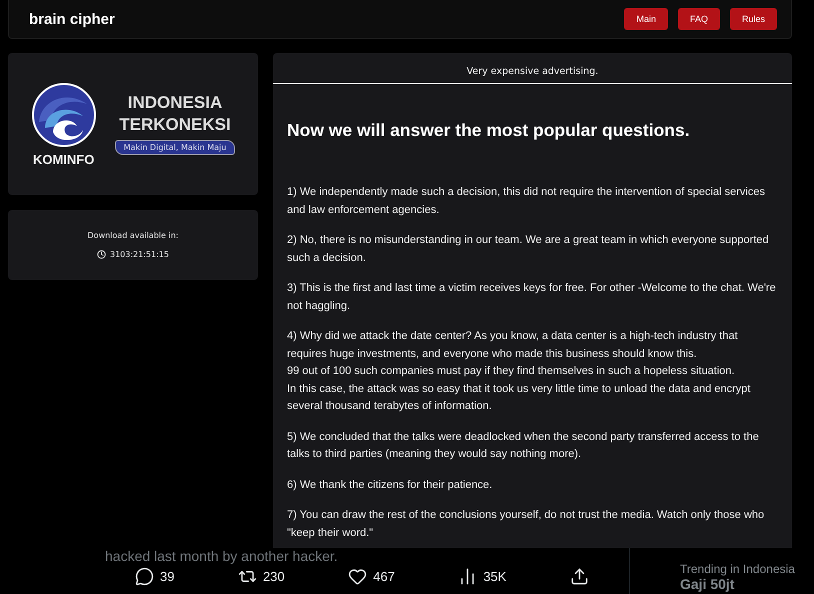  Describe the element at coordinates (482, 576) in the screenshot. I see `views-button: 35K` at that location.